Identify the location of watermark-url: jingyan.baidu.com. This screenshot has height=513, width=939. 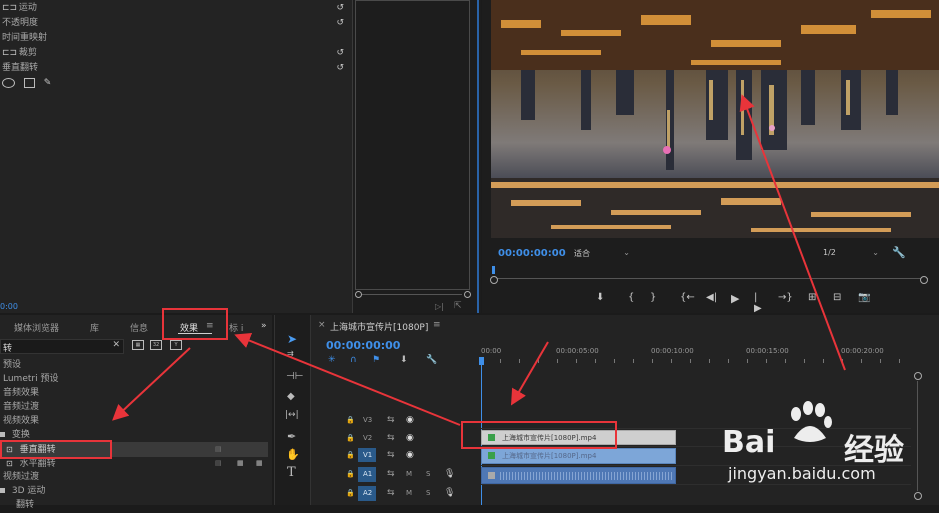
(802, 473).